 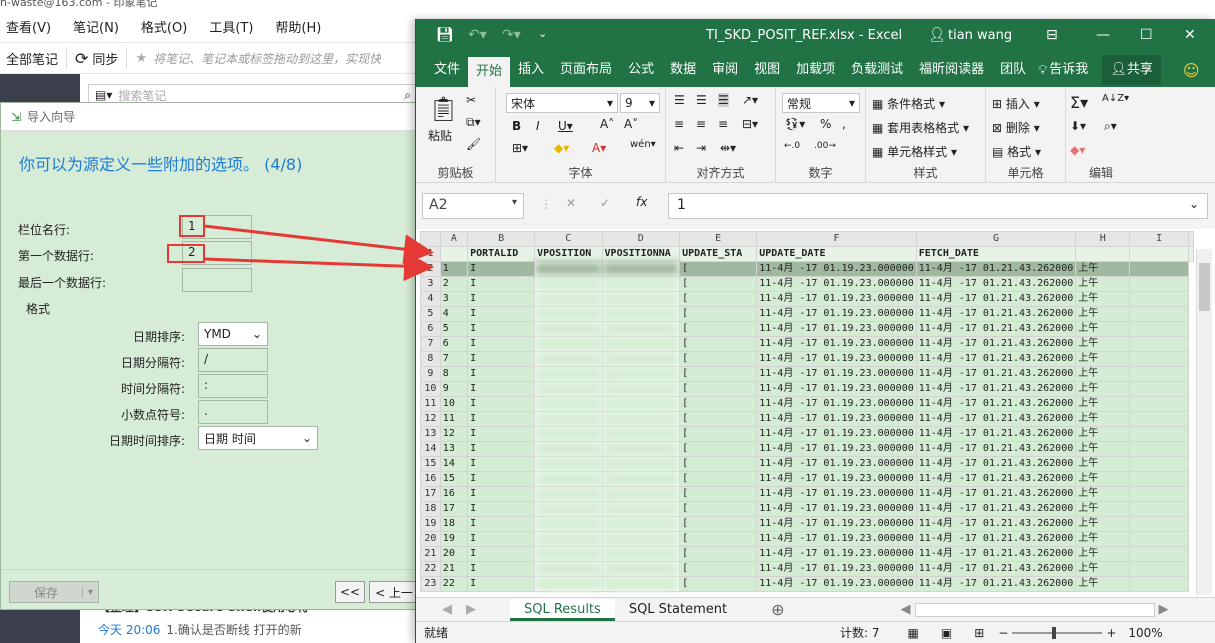 What do you see at coordinates (979, 633) in the screenshot?
I see `page-break-view-icon: ⊞` at bounding box center [979, 633].